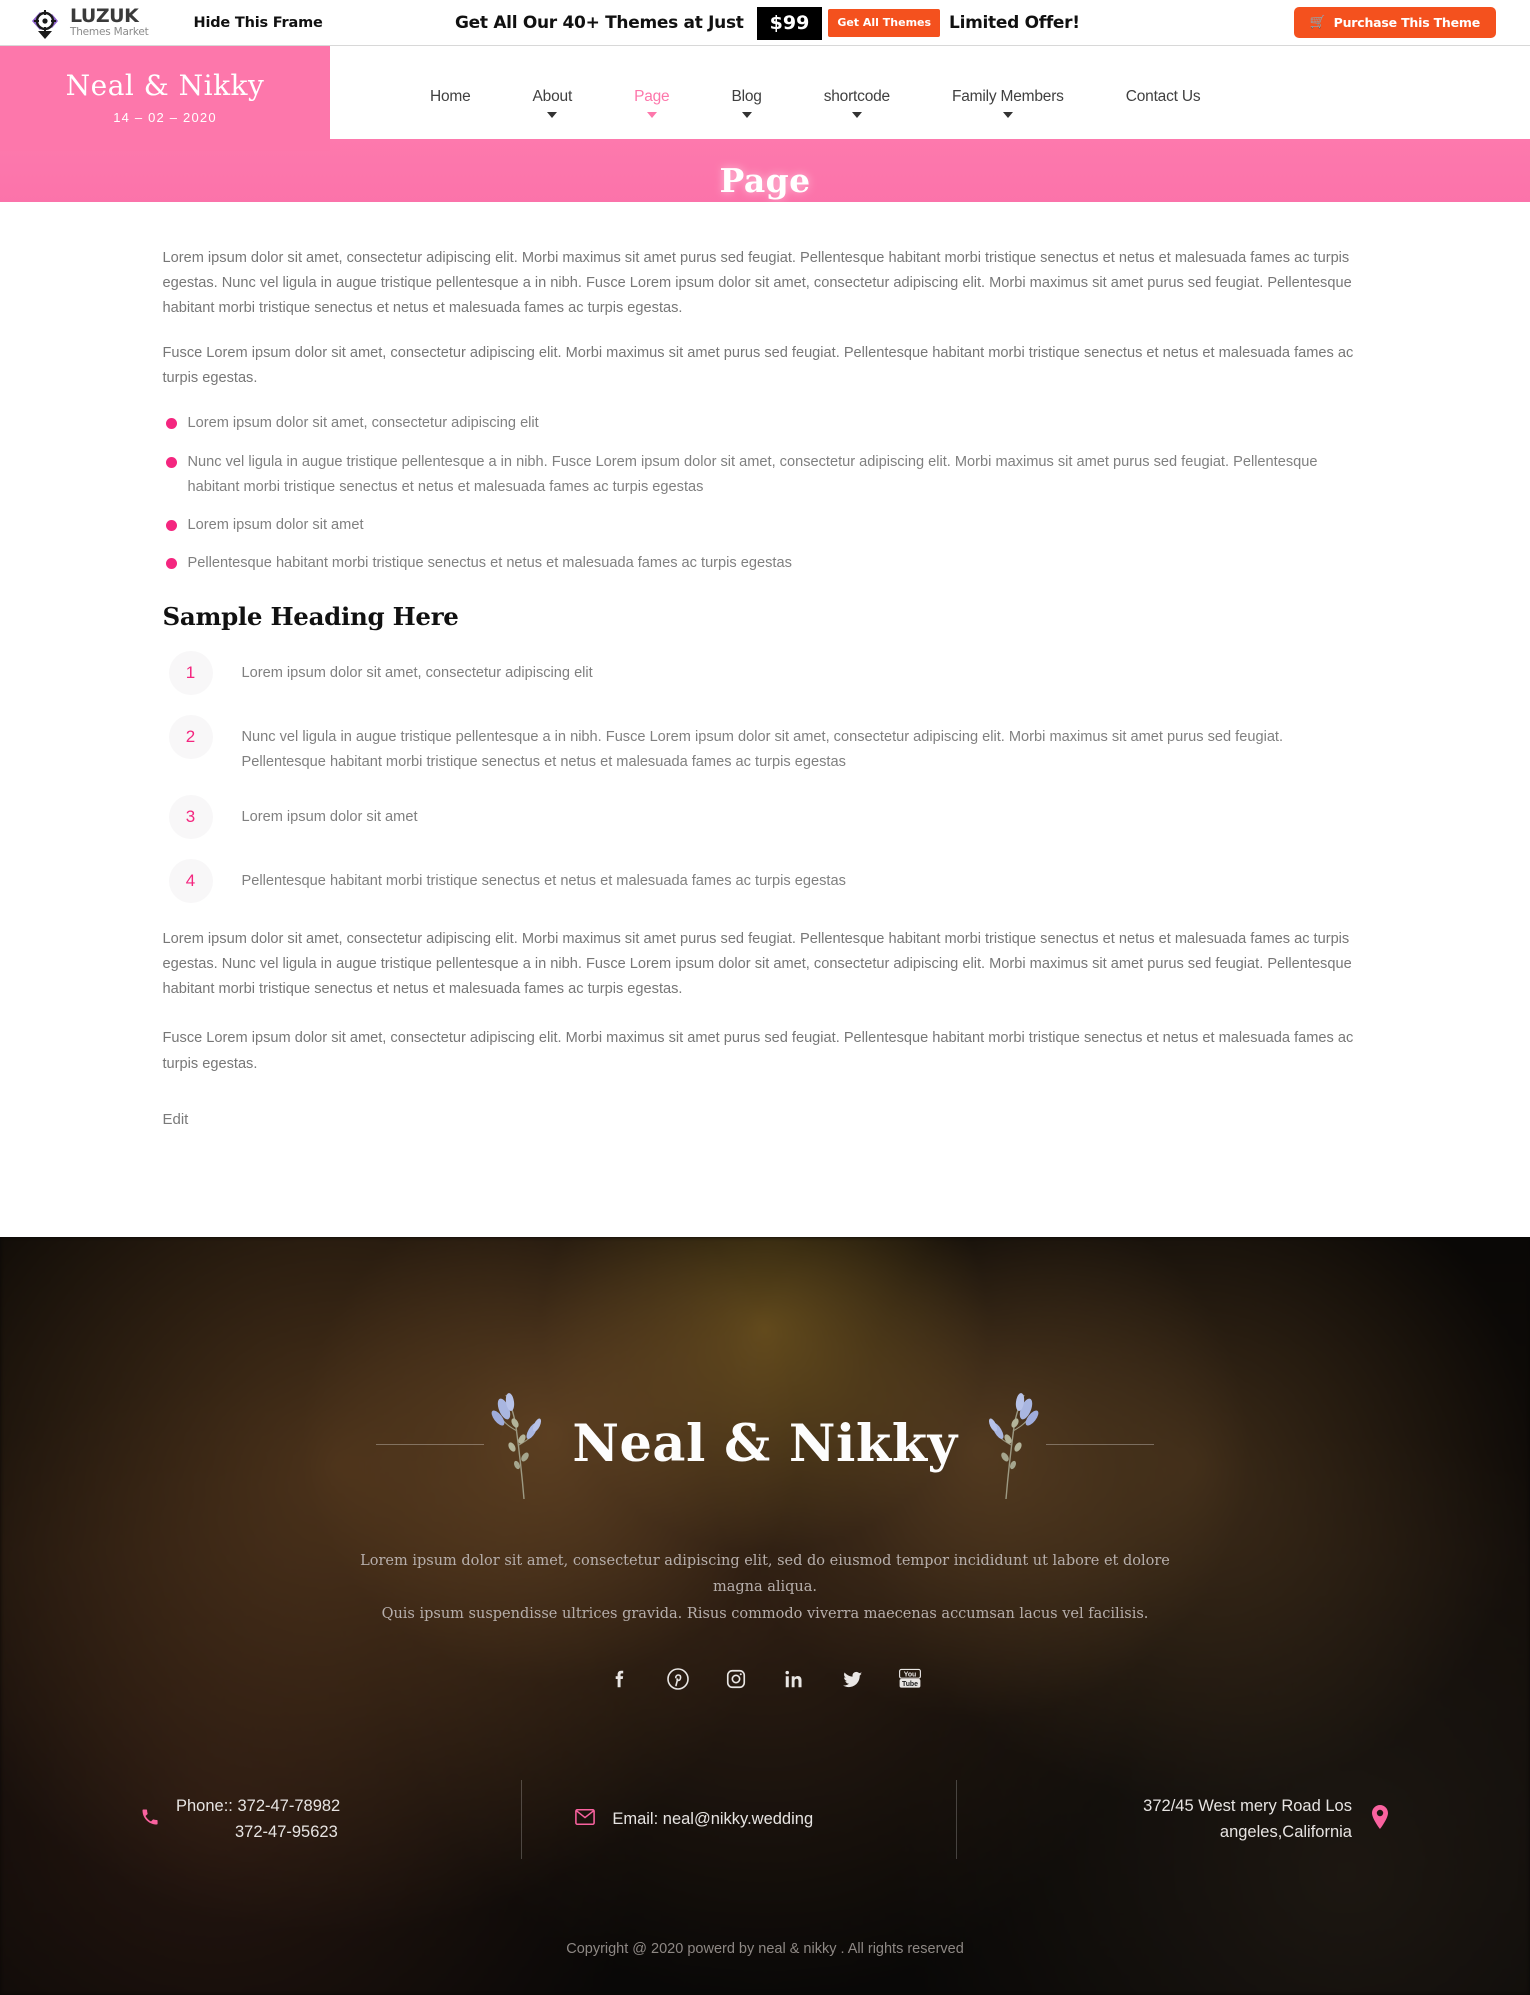 This screenshot has height=1995, width=1530. What do you see at coordinates (765, 817) in the screenshot?
I see `list-item: 3 Lorem ipsum dolor sit amet` at bounding box center [765, 817].